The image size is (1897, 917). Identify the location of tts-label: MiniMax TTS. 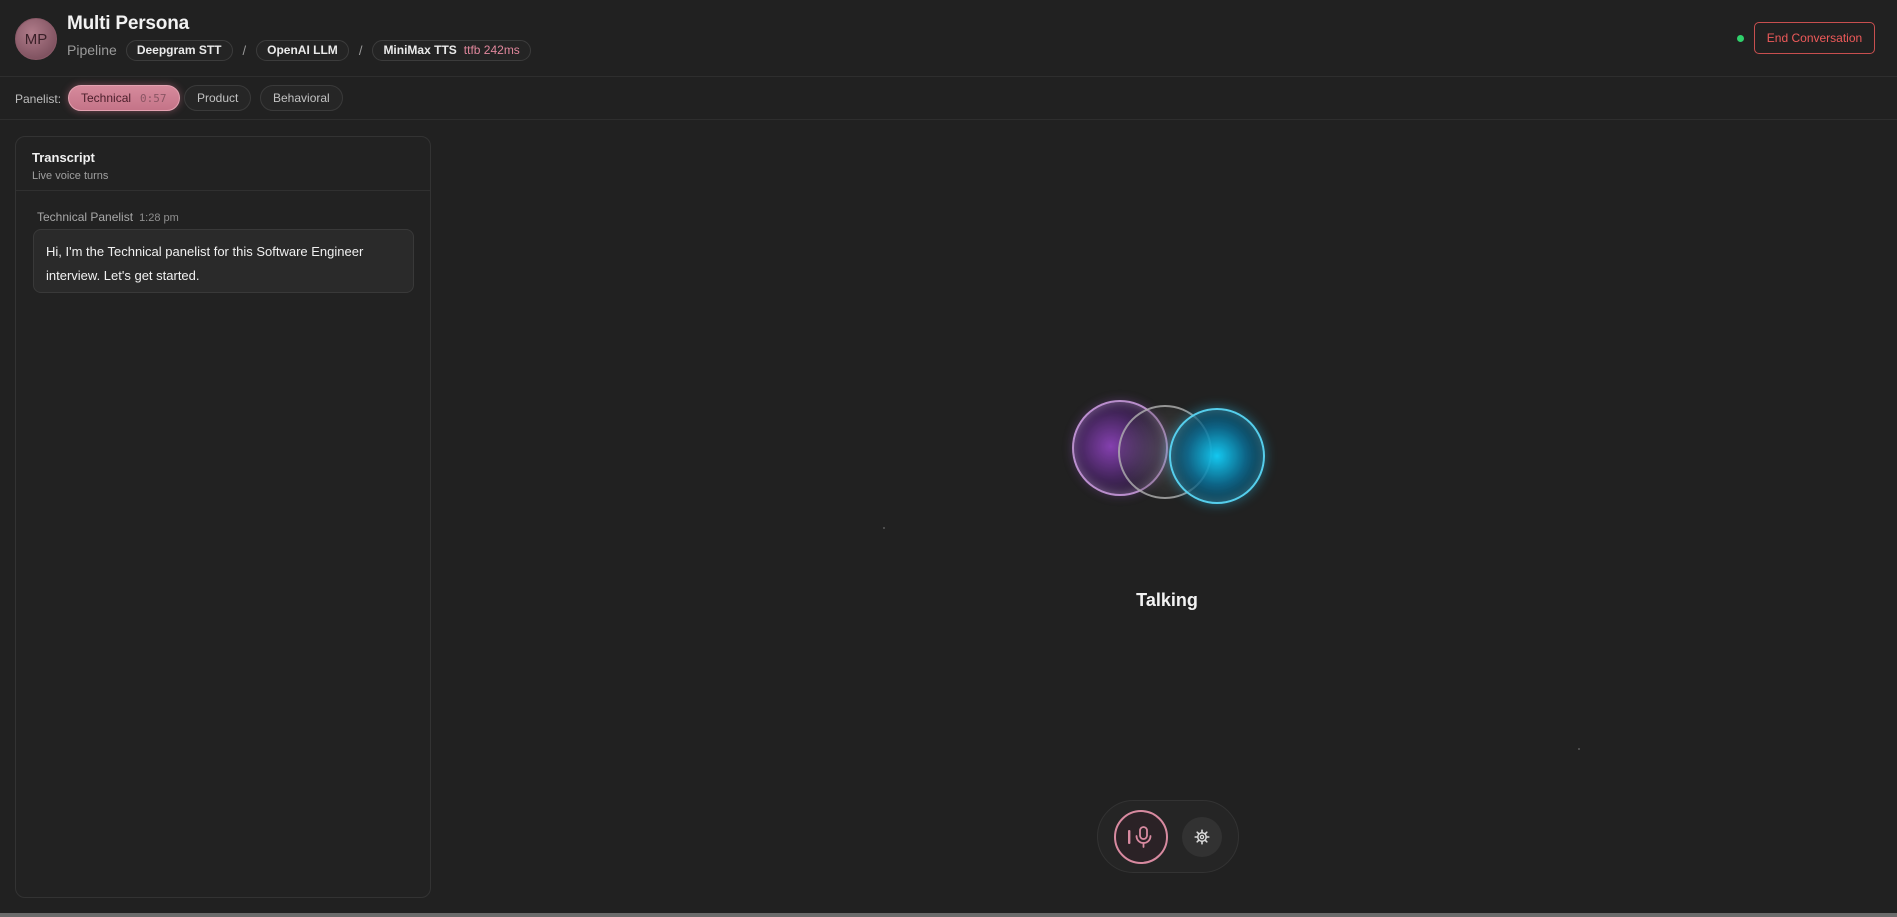
(420, 50).